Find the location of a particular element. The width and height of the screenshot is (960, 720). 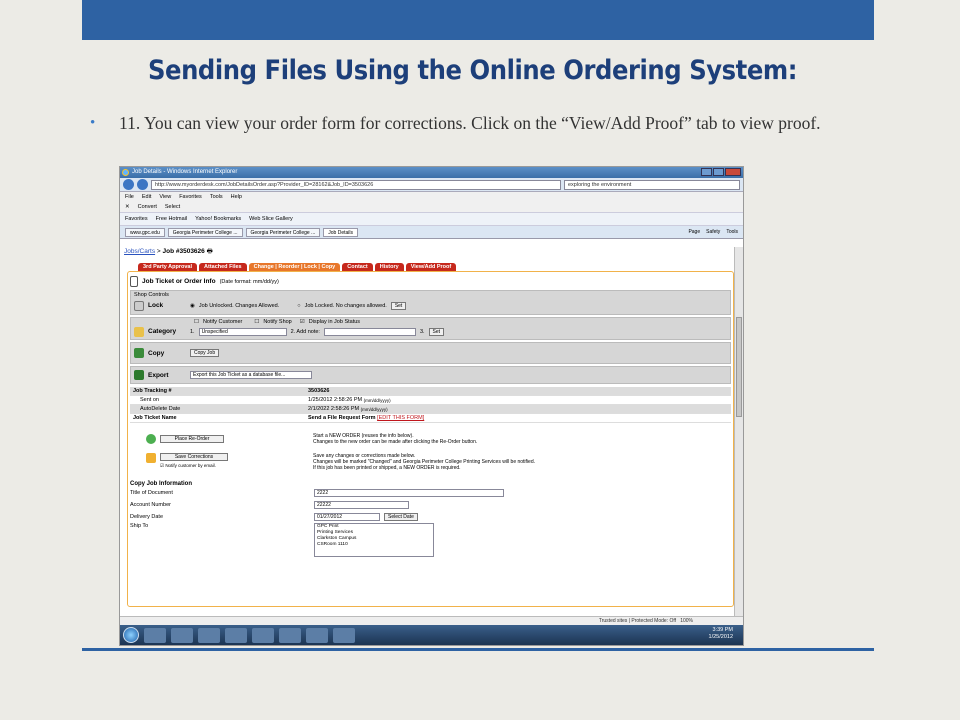

ie-icon is located at coordinates (125, 172).